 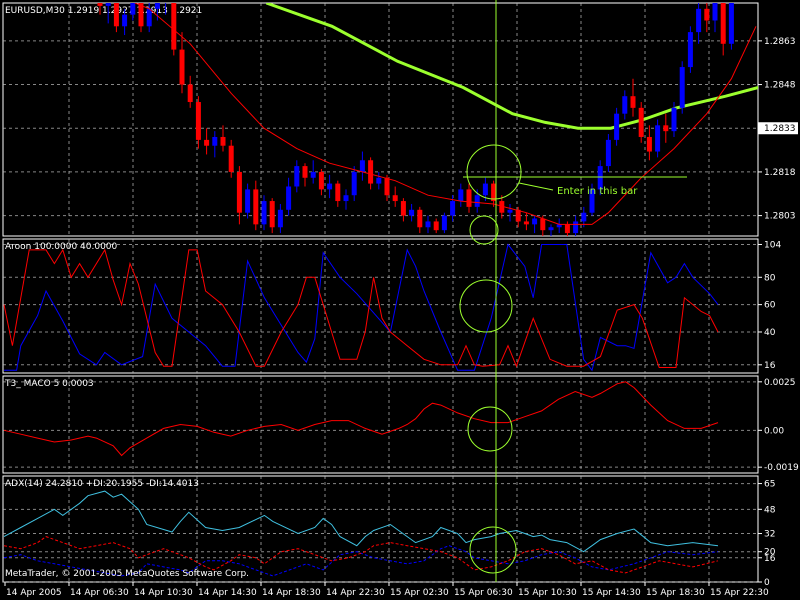 What do you see at coordinates (780, 42) in the screenshot?
I see `y-tick-label: 1.2863` at bounding box center [780, 42].